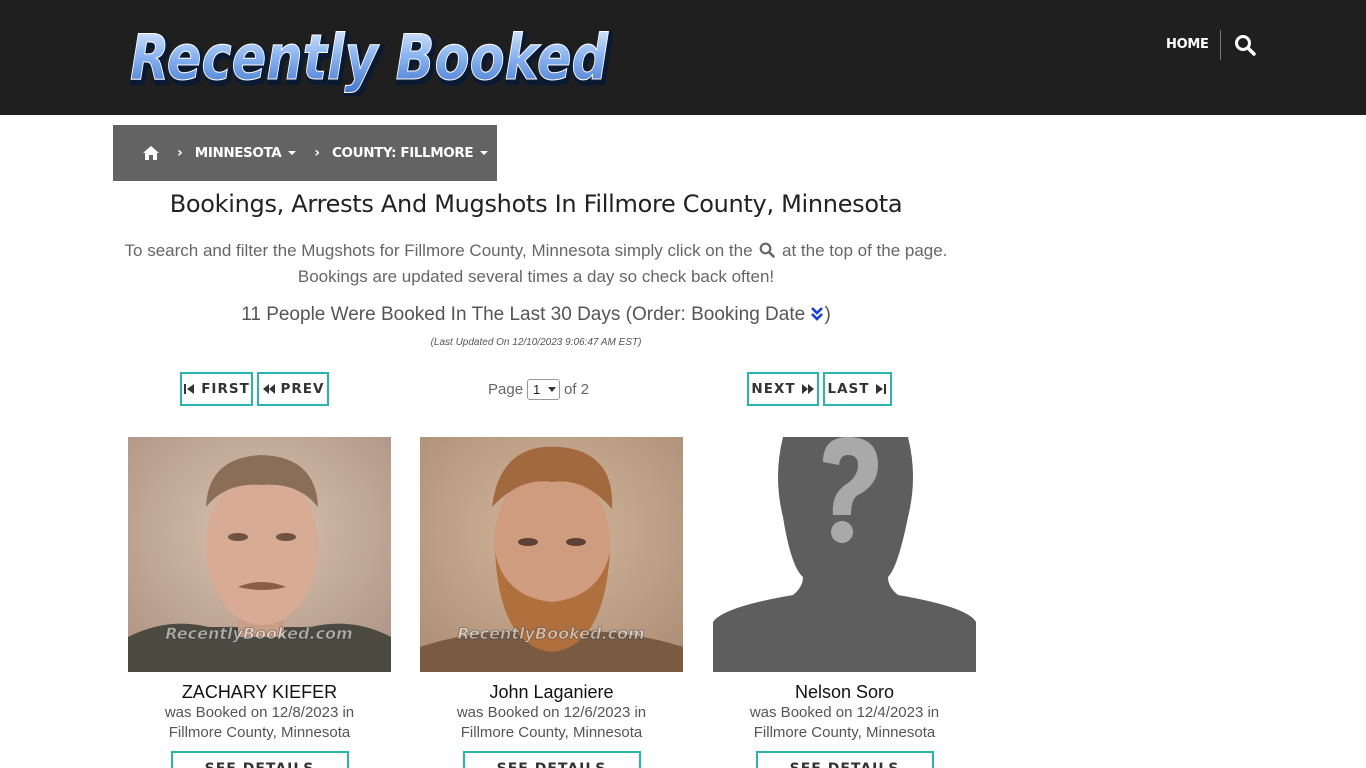  I want to click on sort-desc-icon, so click(817, 314).